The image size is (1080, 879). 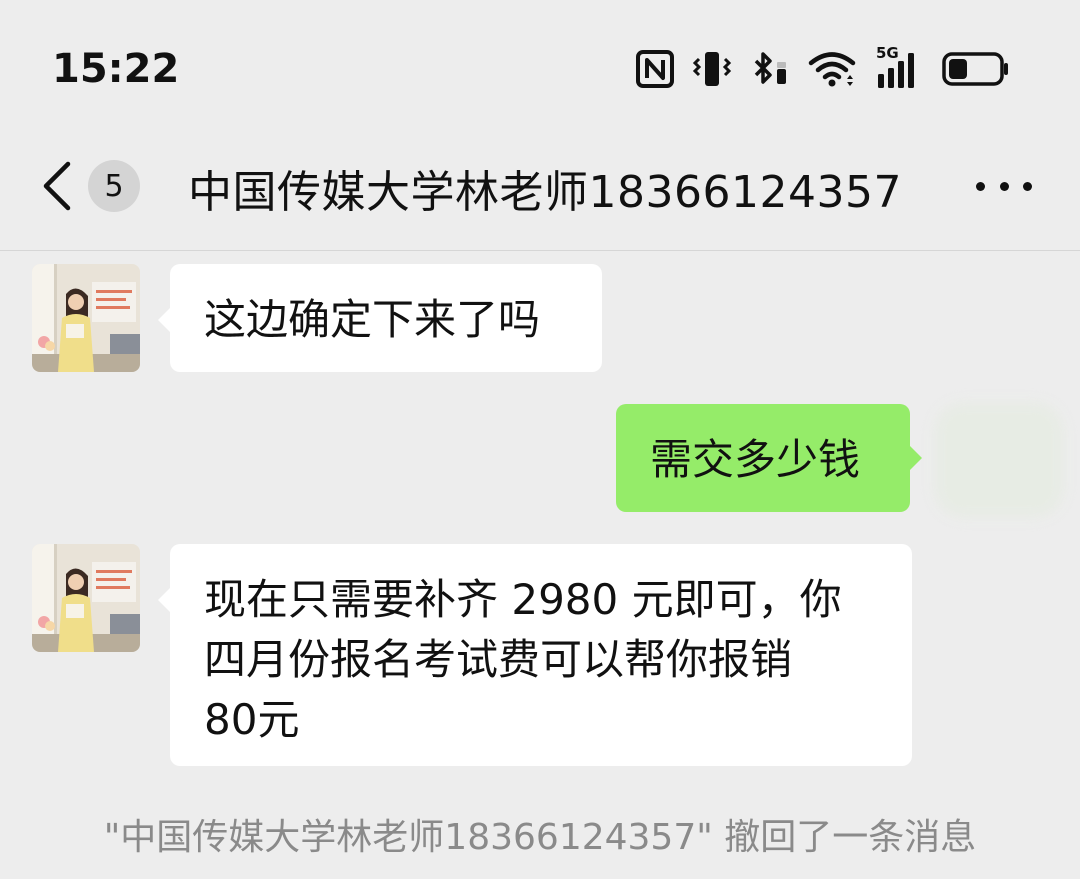 I want to click on status-icons: 5G, so click(x=823, y=69).